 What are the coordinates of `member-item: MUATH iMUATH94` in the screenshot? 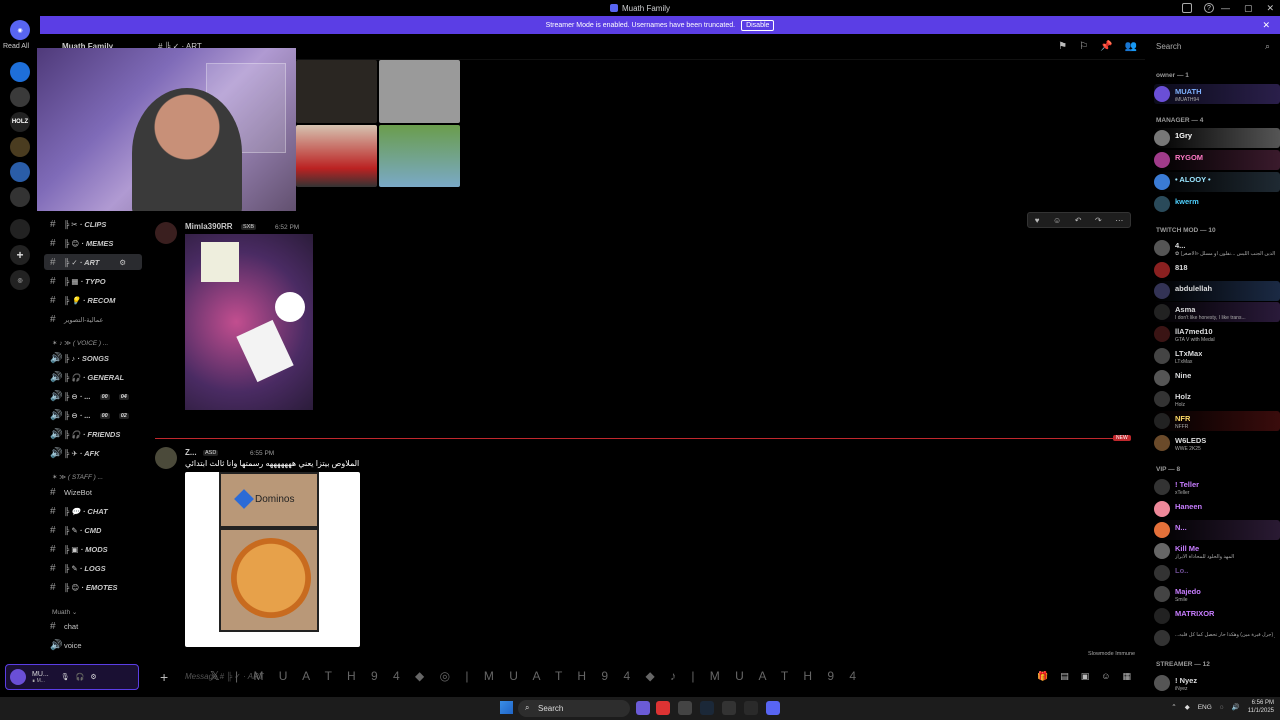 It's located at (1217, 94).